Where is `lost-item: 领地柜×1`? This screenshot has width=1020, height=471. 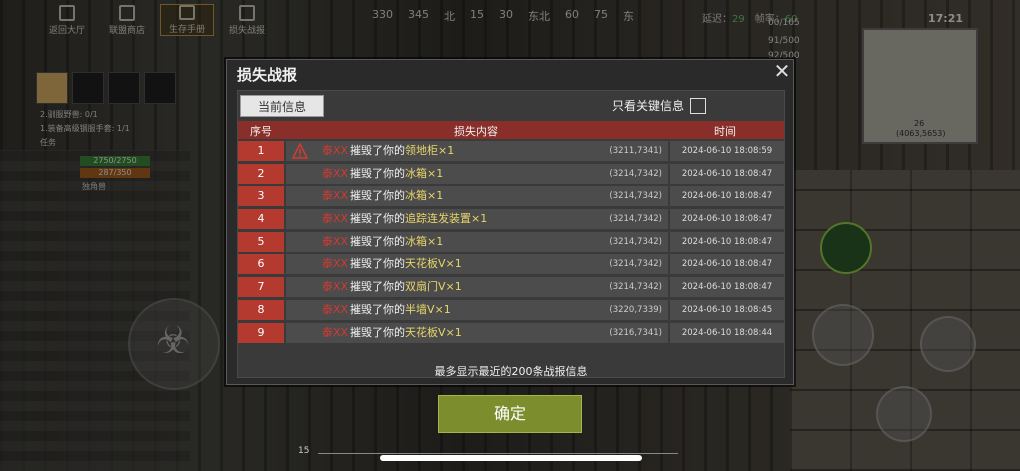 lost-item: 领地柜×1 is located at coordinates (430, 150).